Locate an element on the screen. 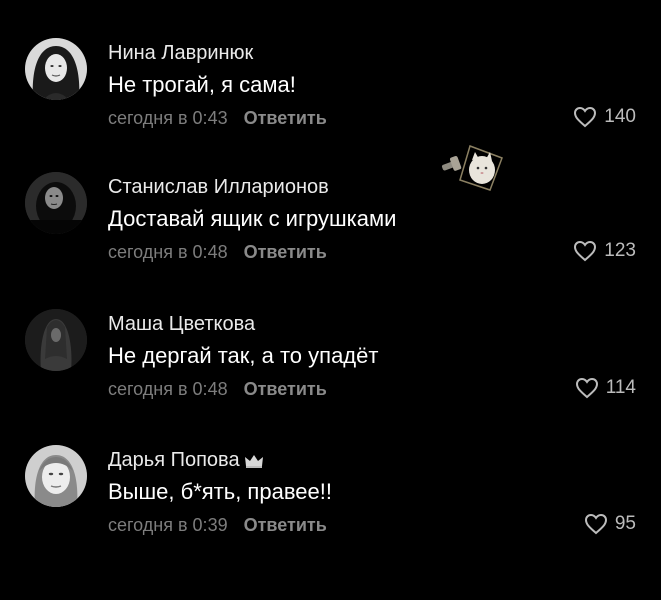 This screenshot has width=661, height=600. like-button: 140 is located at coordinates (604, 117).